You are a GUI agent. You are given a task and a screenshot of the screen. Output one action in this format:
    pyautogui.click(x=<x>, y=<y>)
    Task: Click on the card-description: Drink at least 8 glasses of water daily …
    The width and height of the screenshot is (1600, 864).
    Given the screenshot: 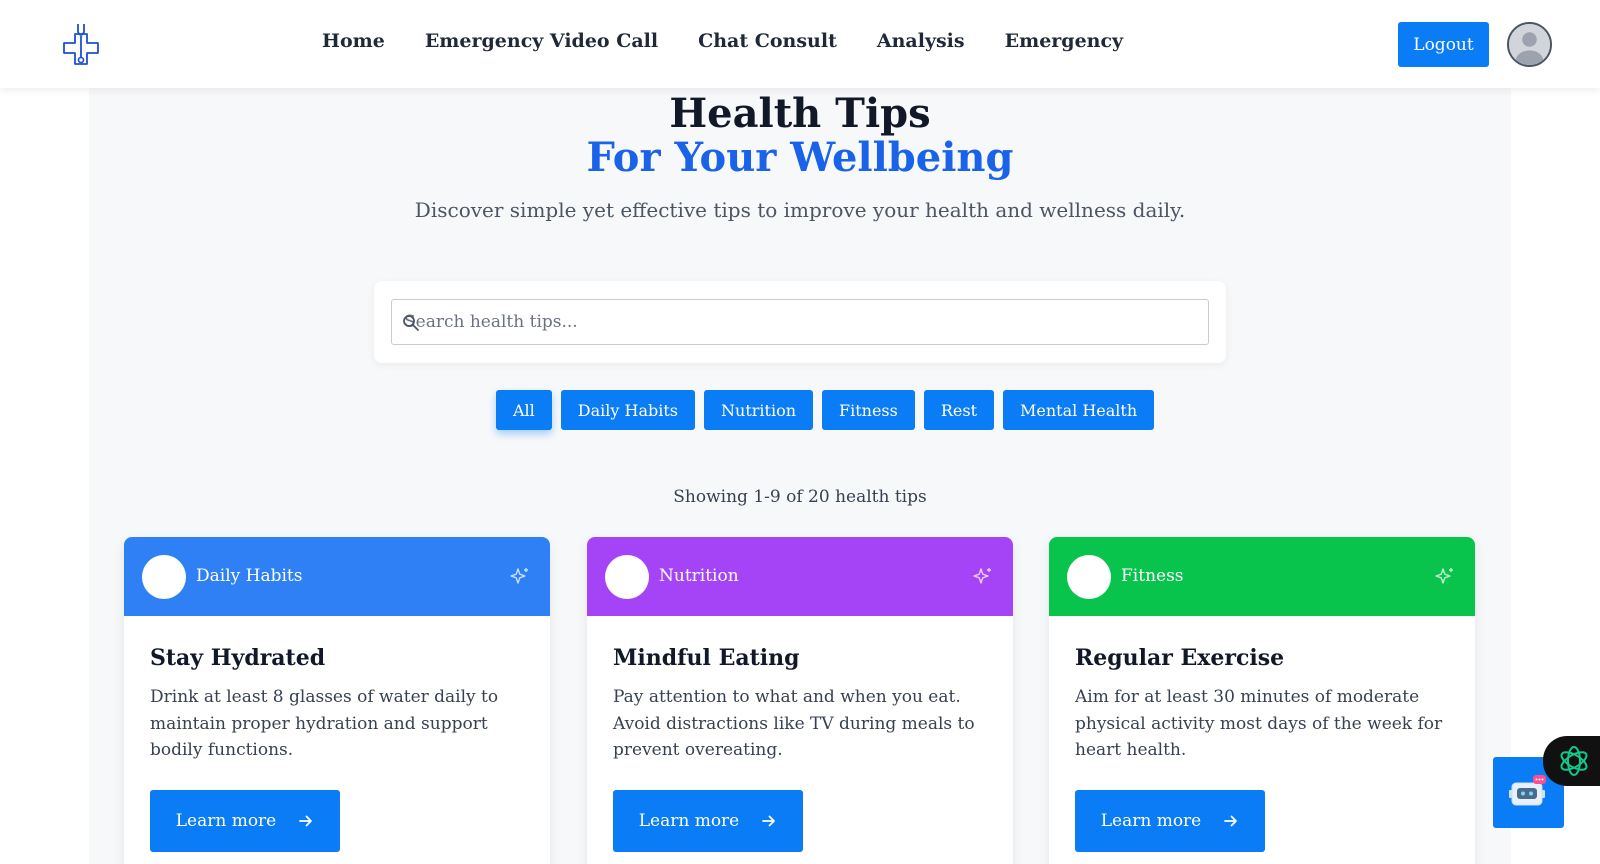 What is the action you would take?
    pyautogui.click(x=324, y=723)
    